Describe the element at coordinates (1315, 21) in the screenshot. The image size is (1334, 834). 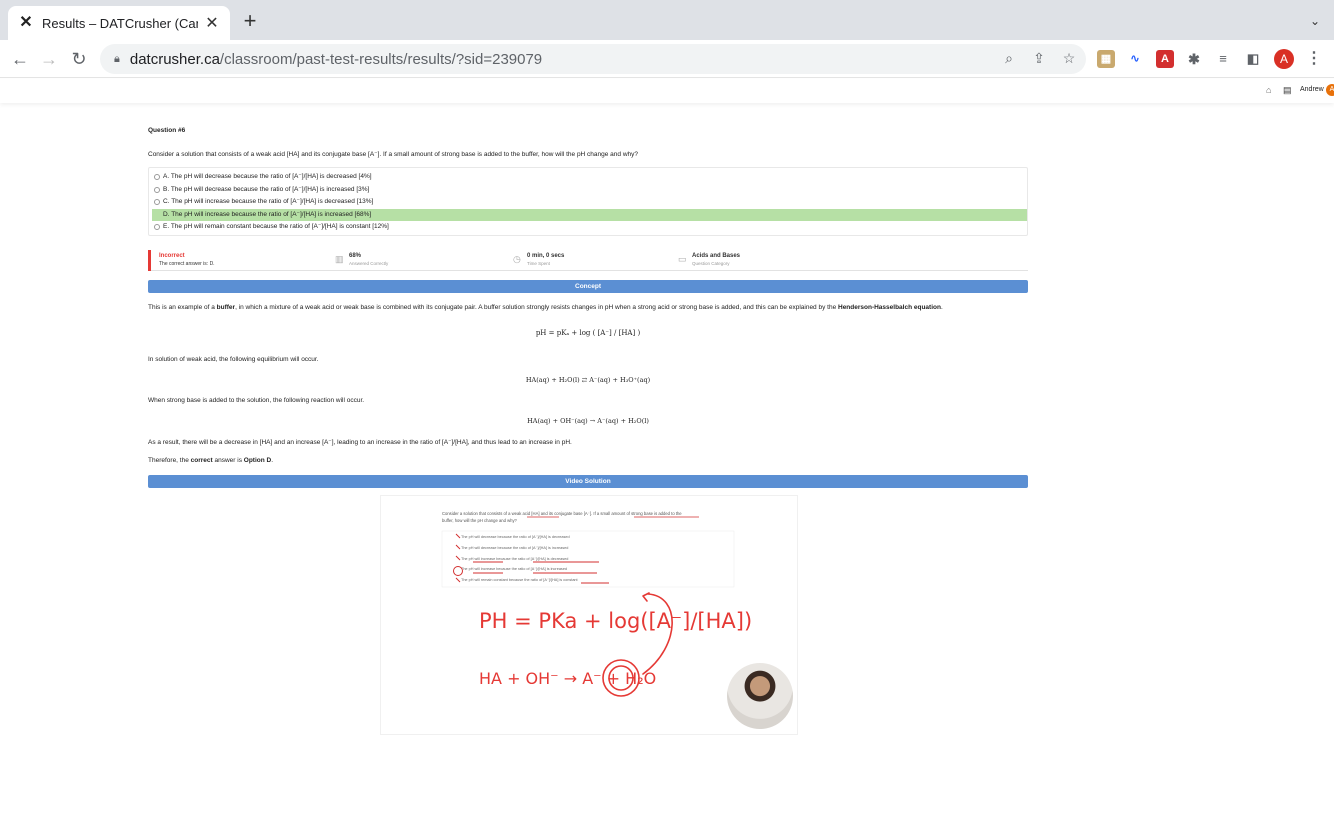
I see `tab-search-chevron-icon: ⌄` at that location.